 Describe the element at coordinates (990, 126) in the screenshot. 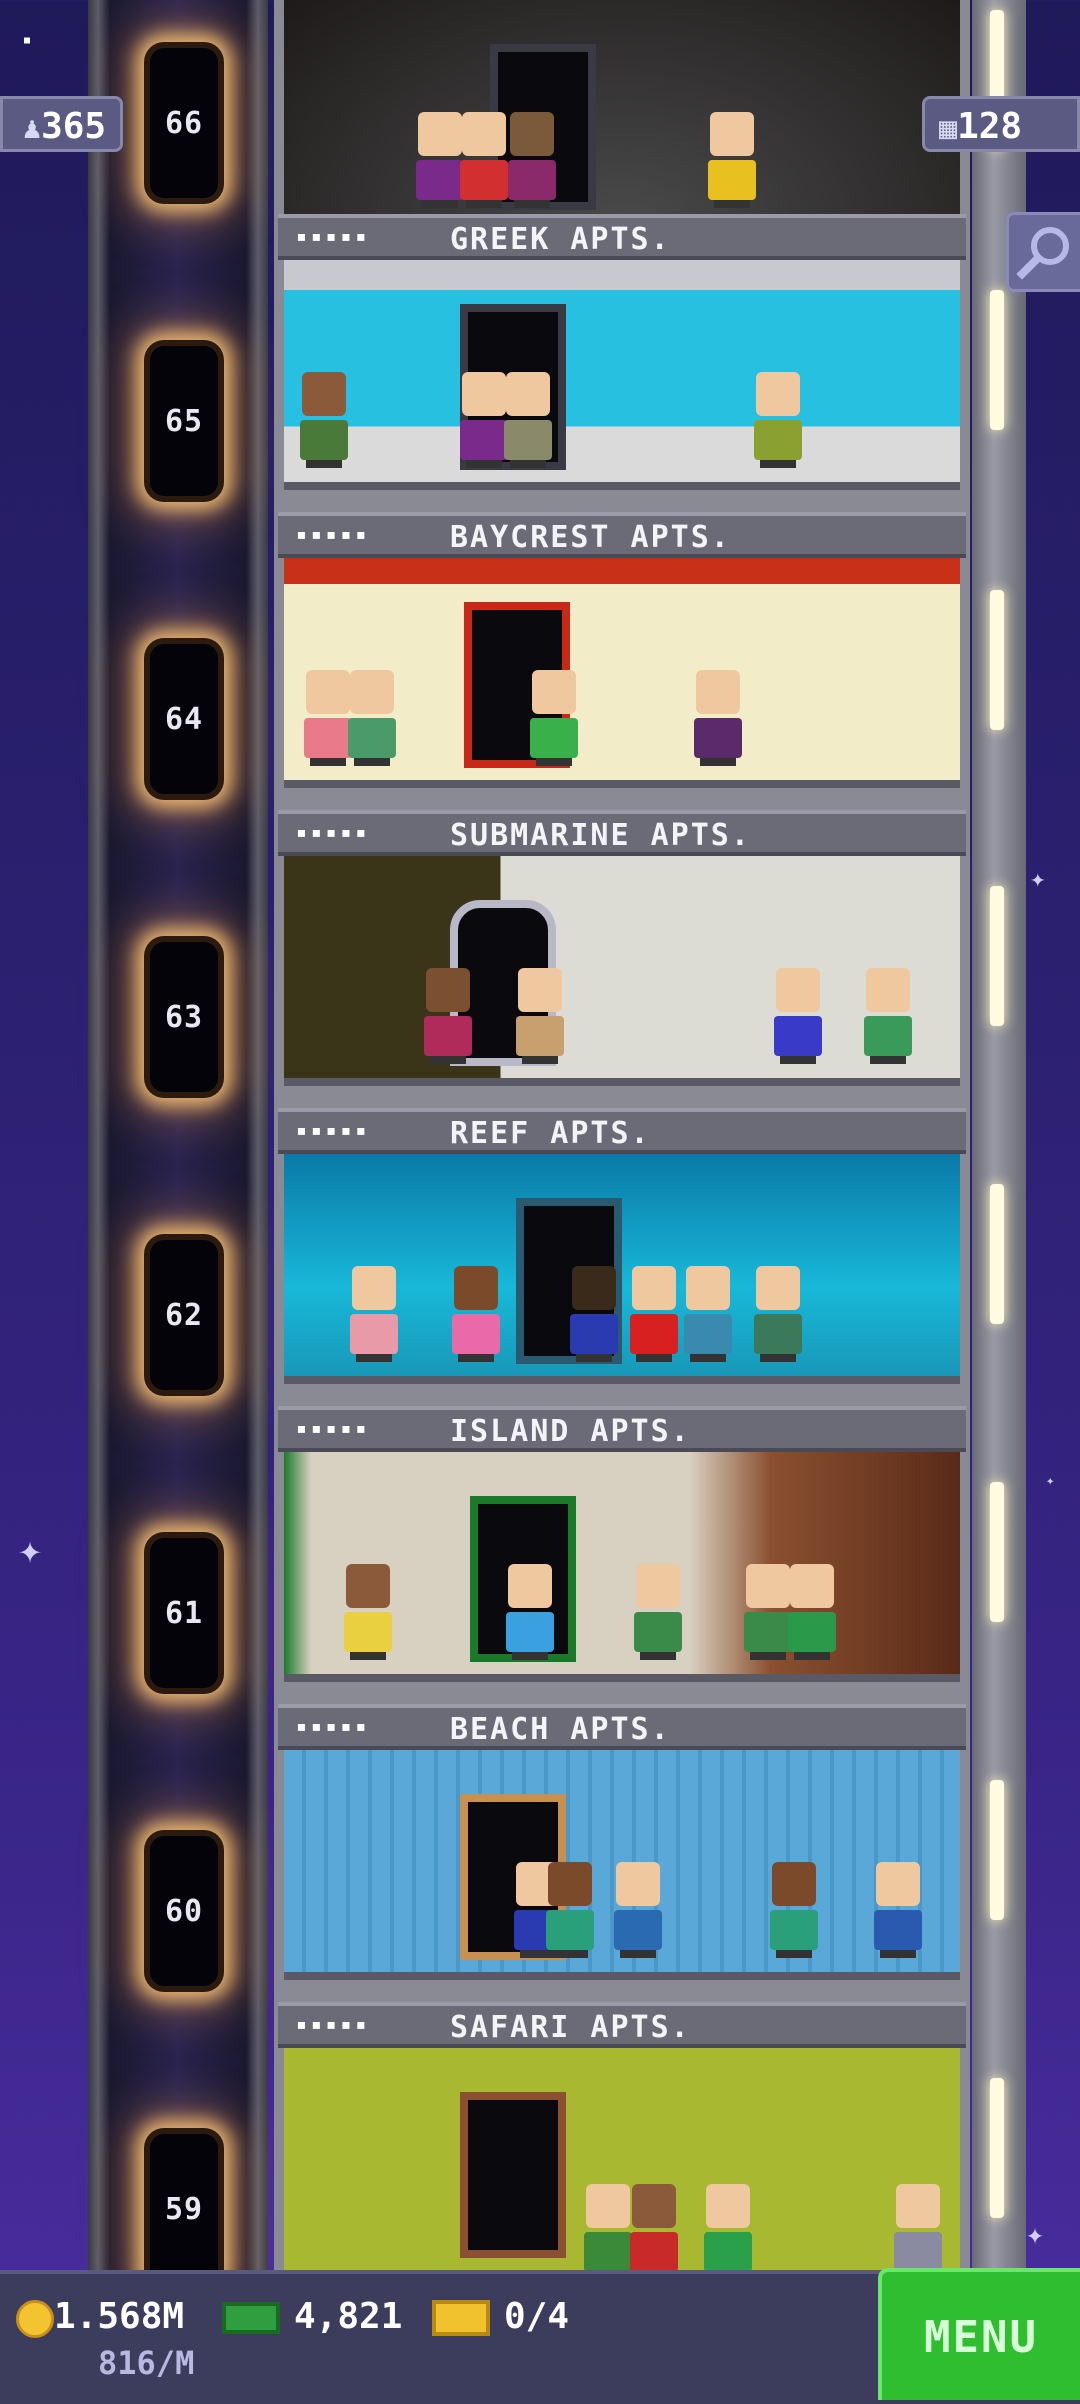

I see `floors-count: 128` at that location.